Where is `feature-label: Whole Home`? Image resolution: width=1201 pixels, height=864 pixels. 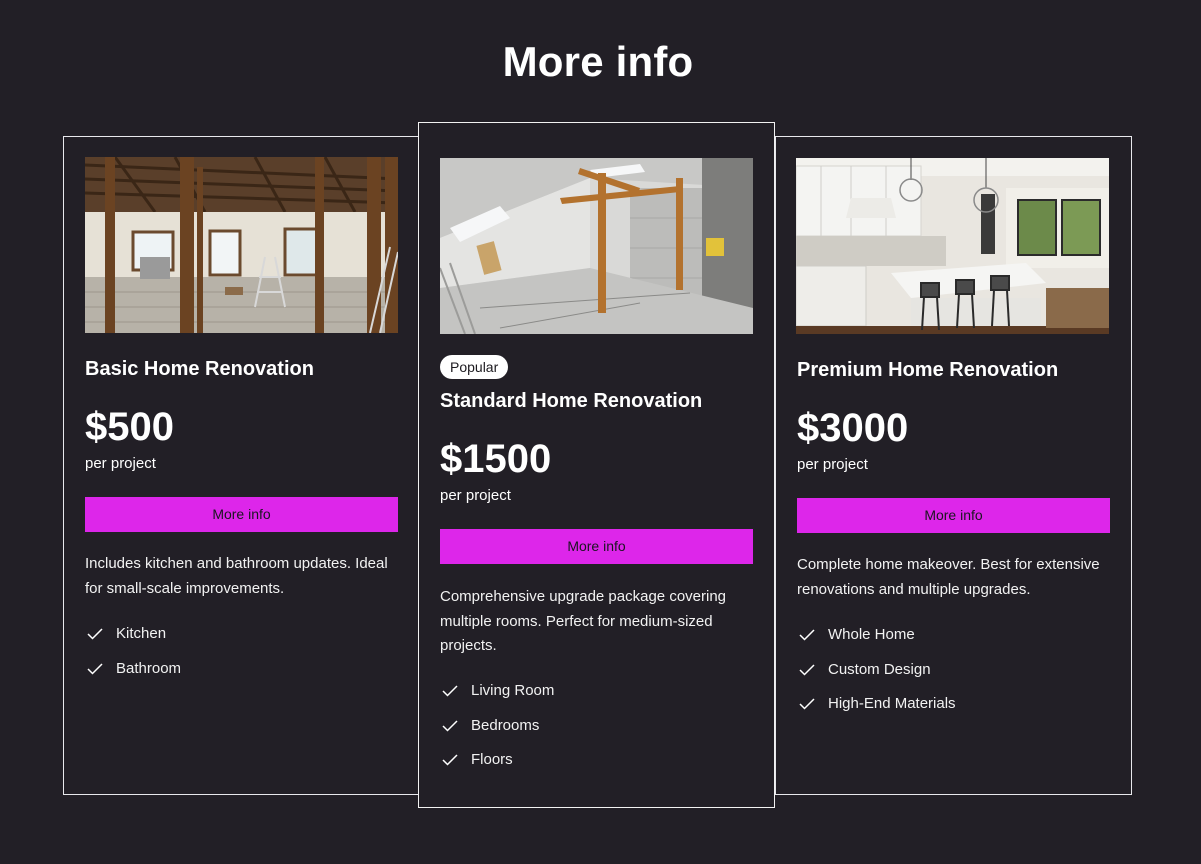 feature-label: Whole Home is located at coordinates (871, 634).